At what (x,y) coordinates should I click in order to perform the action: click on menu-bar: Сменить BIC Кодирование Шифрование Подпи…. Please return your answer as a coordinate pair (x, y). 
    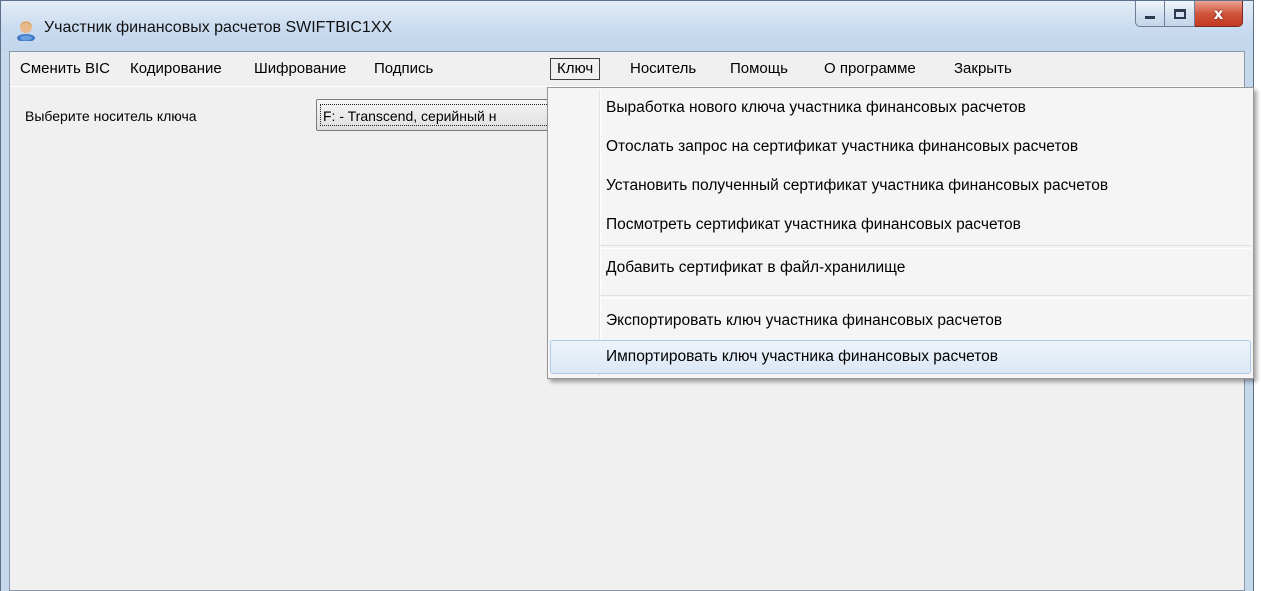
    Looking at the image, I should click on (627, 69).